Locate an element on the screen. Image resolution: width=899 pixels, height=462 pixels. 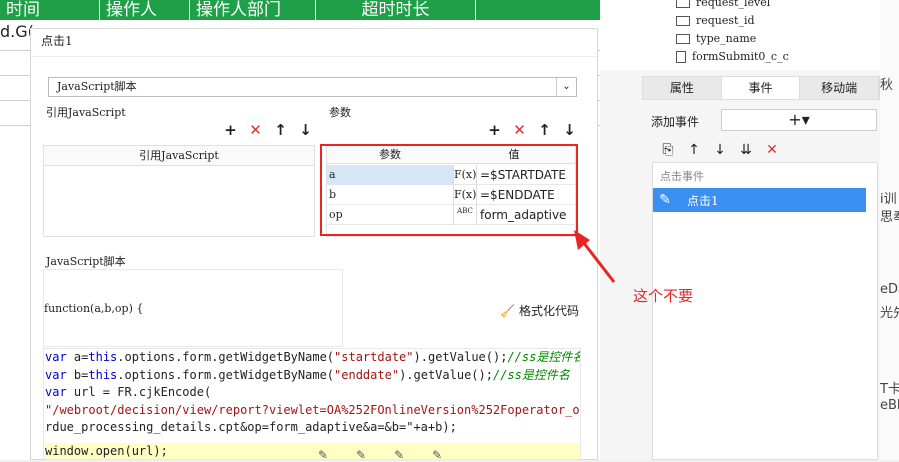
property-tabs: 属性 事件 移动端 is located at coordinates (761, 88).